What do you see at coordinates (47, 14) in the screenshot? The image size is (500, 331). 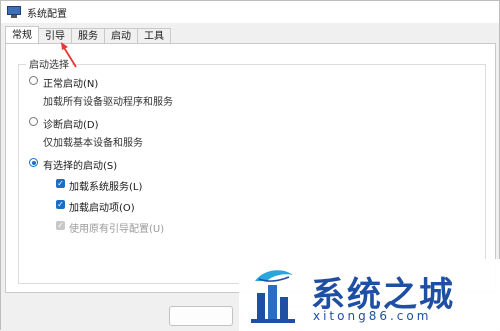 I see `window-title: 系统配置` at bounding box center [47, 14].